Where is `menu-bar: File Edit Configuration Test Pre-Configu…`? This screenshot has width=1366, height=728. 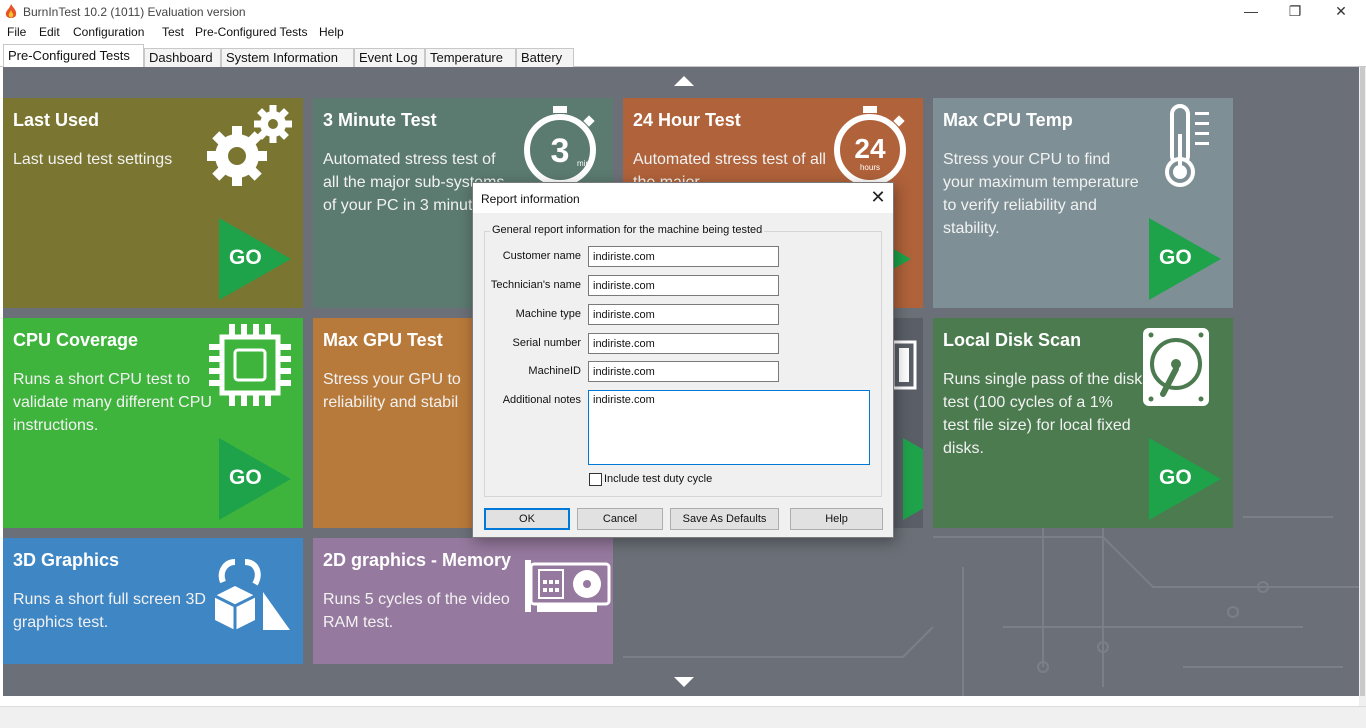 menu-bar: File Edit Configuration Test Pre-Configu… is located at coordinates (683, 33).